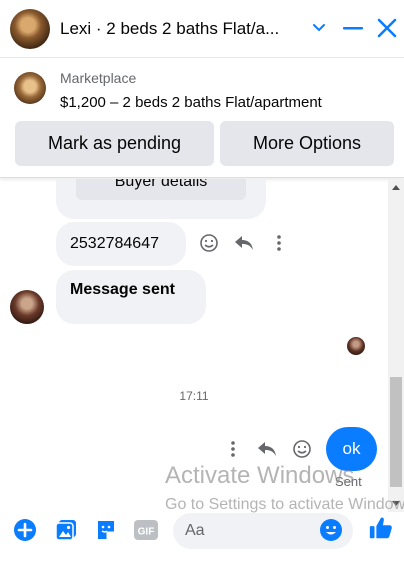  What do you see at coordinates (114, 143) in the screenshot?
I see `mark-as-pending-button: Mark as pending` at bounding box center [114, 143].